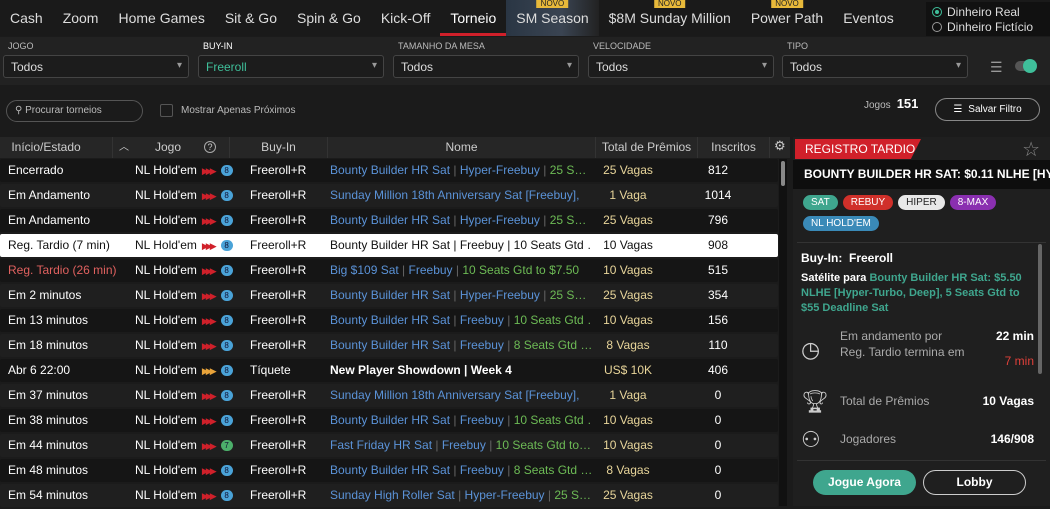 The image size is (1050, 509). Describe the element at coordinates (279, 147) in the screenshot. I see `col-buyin: Buy-In` at that location.